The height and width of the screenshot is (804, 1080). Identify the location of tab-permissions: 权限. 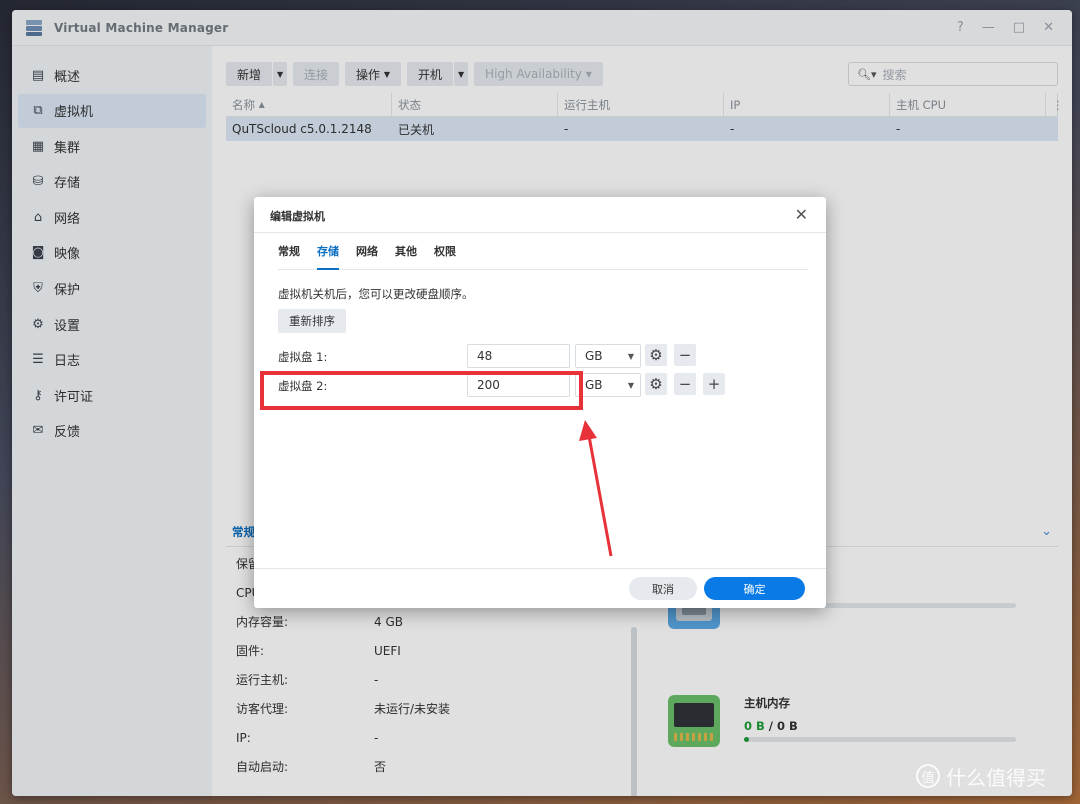
(445, 257).